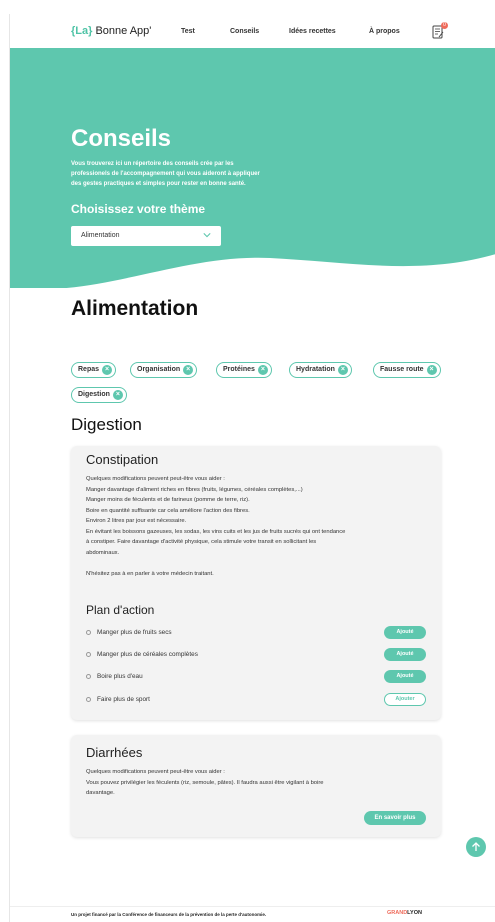 Image resolution: width=495 pixels, height=922 pixels. I want to click on chevron-down-icon, so click(207, 235).